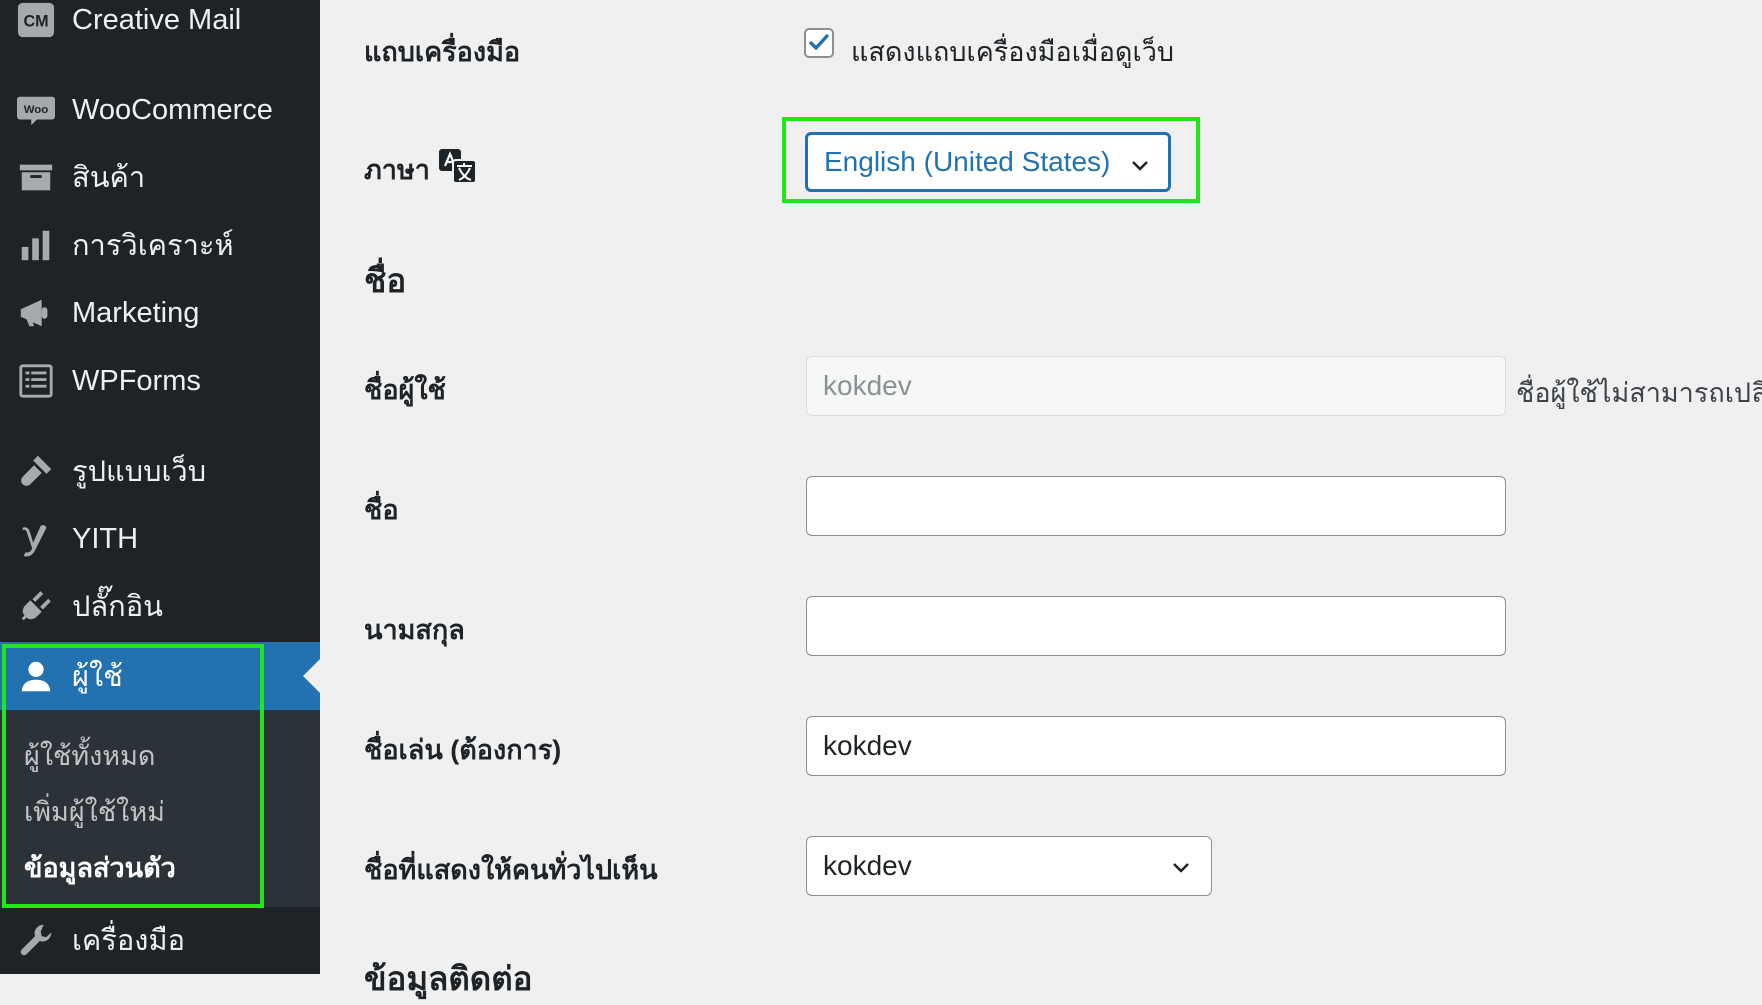 The image size is (1762, 1005). Describe the element at coordinates (89, 755) in the screenshot. I see `submenu-item-all-users: ผู้ใช้ทั้งหมด` at that location.